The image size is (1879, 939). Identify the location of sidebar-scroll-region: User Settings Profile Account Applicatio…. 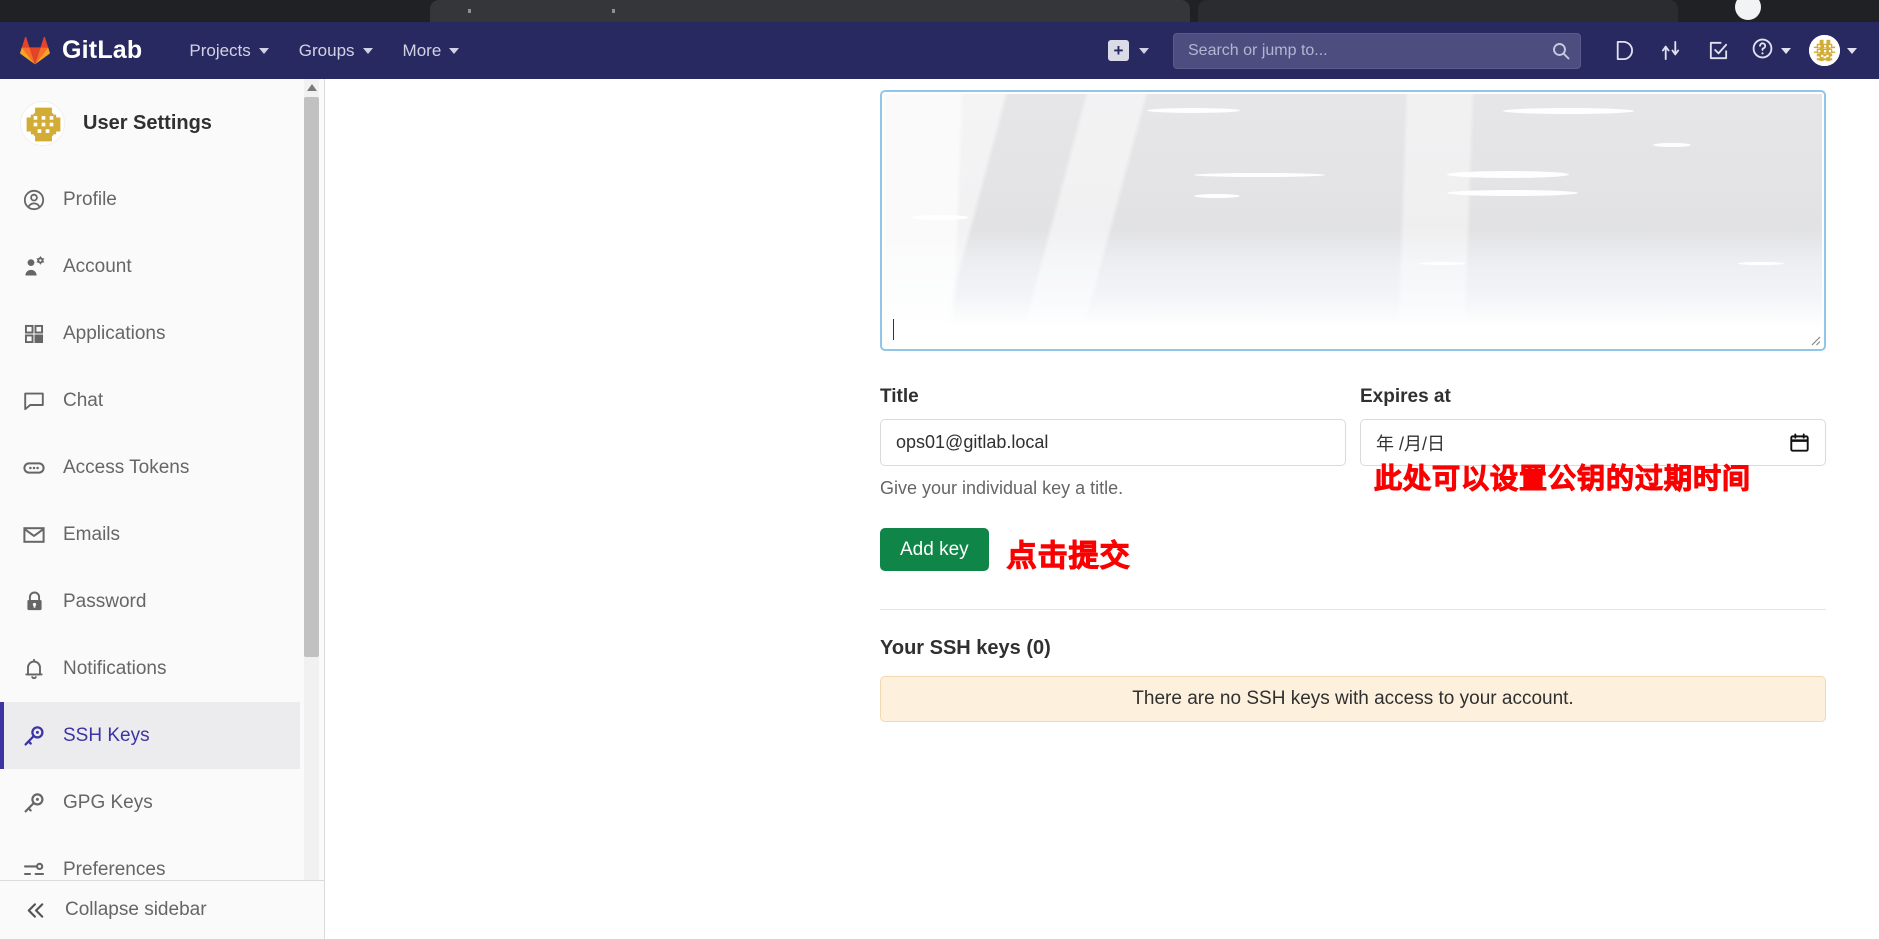
(150, 480).